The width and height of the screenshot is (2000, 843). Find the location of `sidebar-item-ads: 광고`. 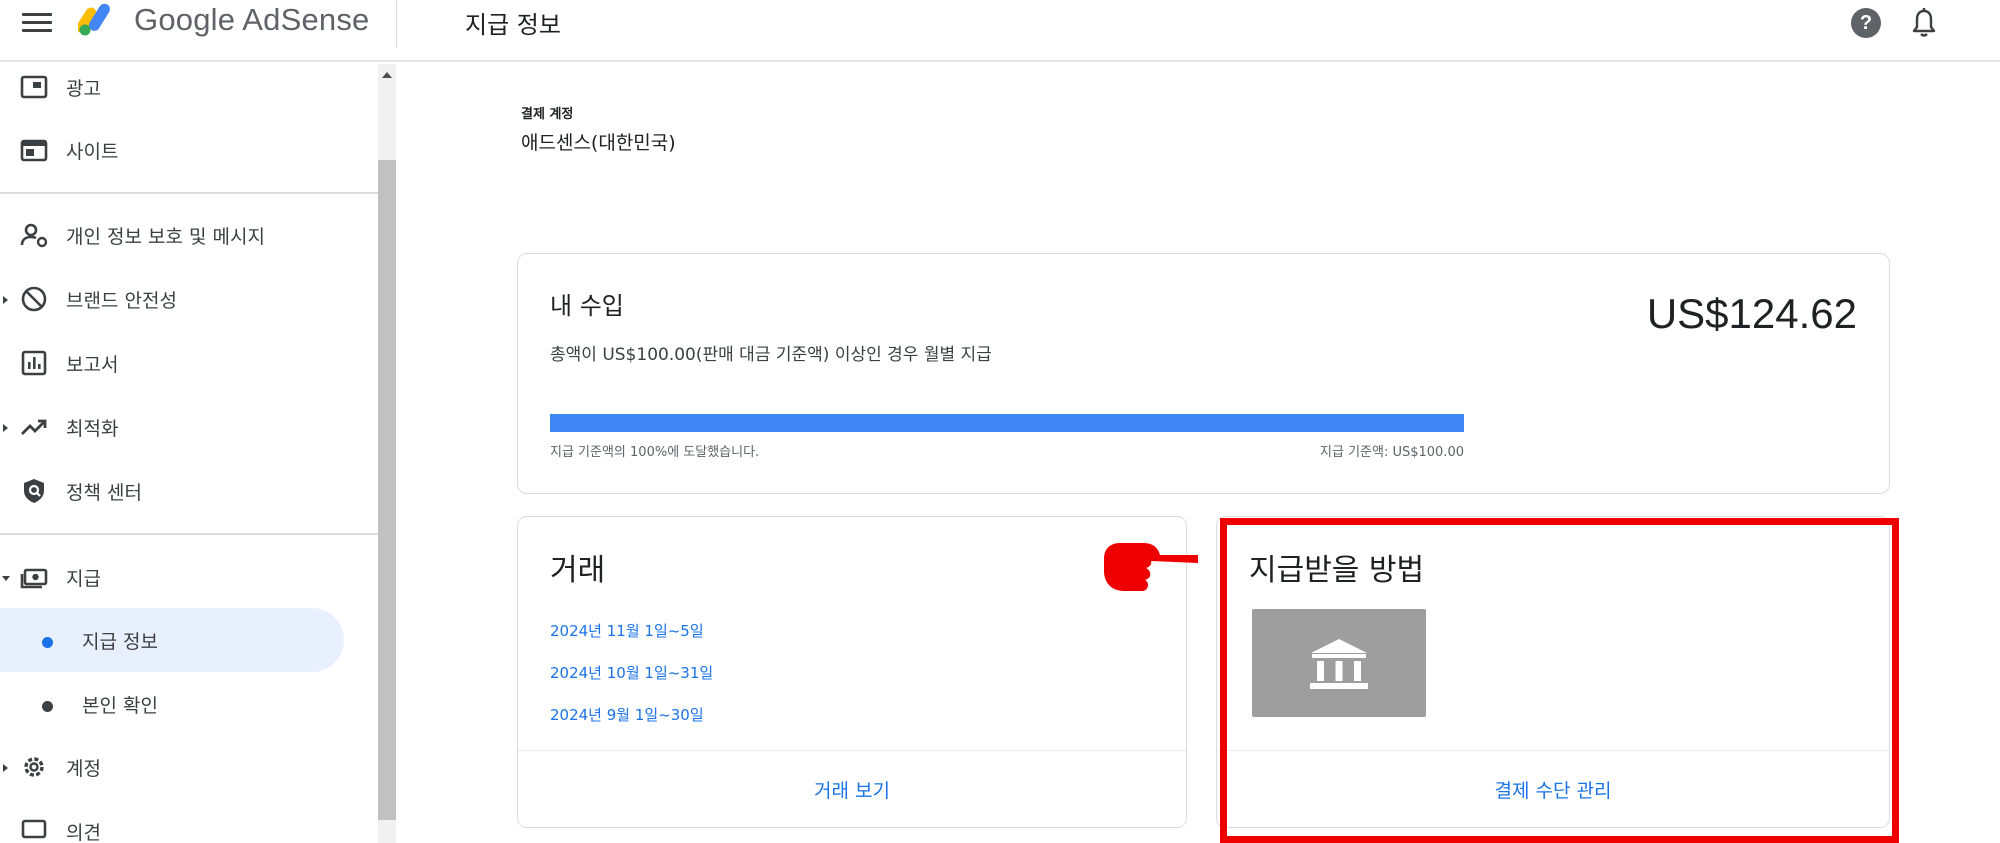

sidebar-item-ads: 광고 is located at coordinates (189, 90).